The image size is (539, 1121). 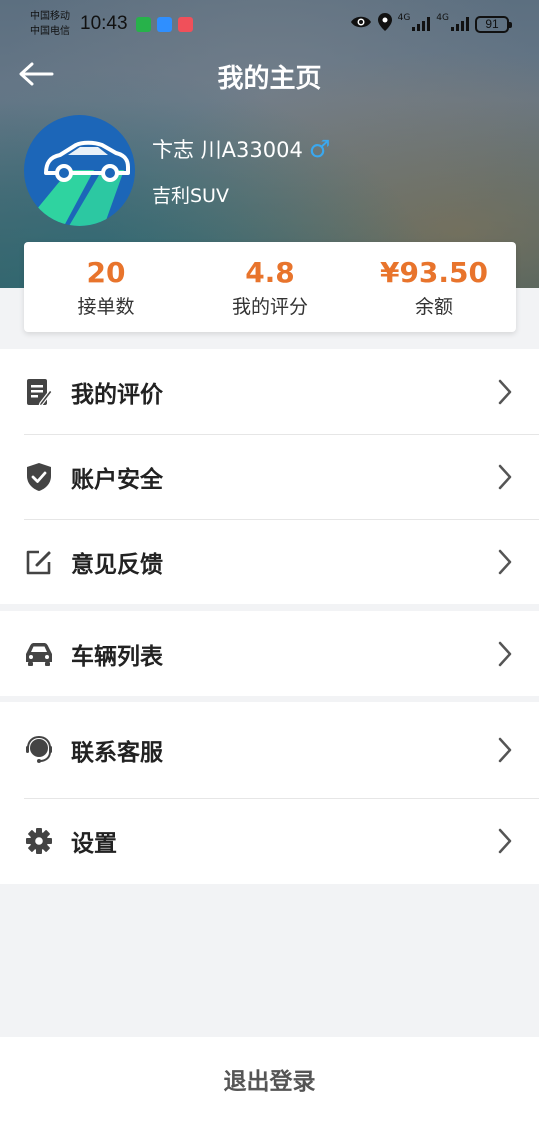 What do you see at coordinates (269, 79) in the screenshot?
I see `page-title: 我的主页` at bounding box center [269, 79].